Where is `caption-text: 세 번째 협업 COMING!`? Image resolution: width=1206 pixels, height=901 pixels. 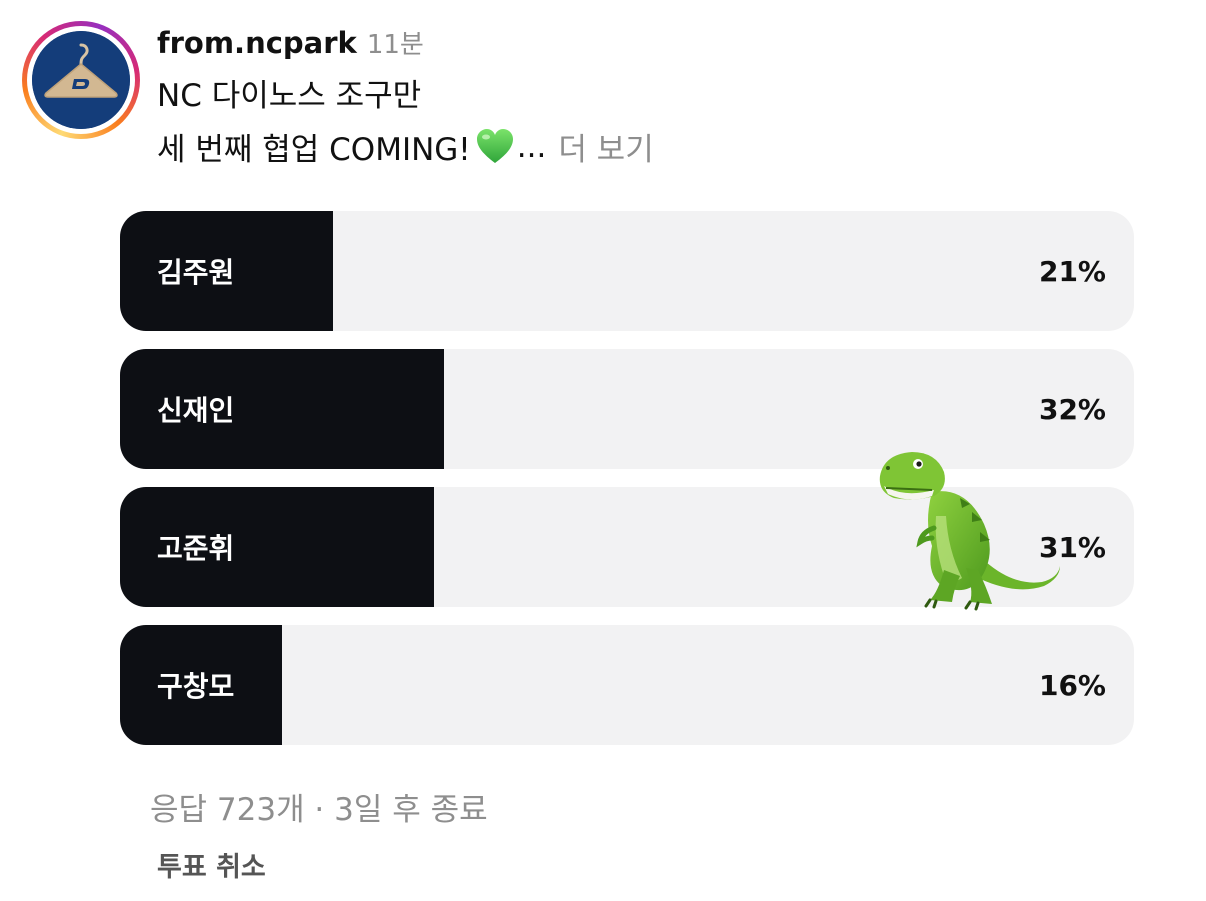
caption-text: 세 번째 협업 COMING! is located at coordinates (314, 150).